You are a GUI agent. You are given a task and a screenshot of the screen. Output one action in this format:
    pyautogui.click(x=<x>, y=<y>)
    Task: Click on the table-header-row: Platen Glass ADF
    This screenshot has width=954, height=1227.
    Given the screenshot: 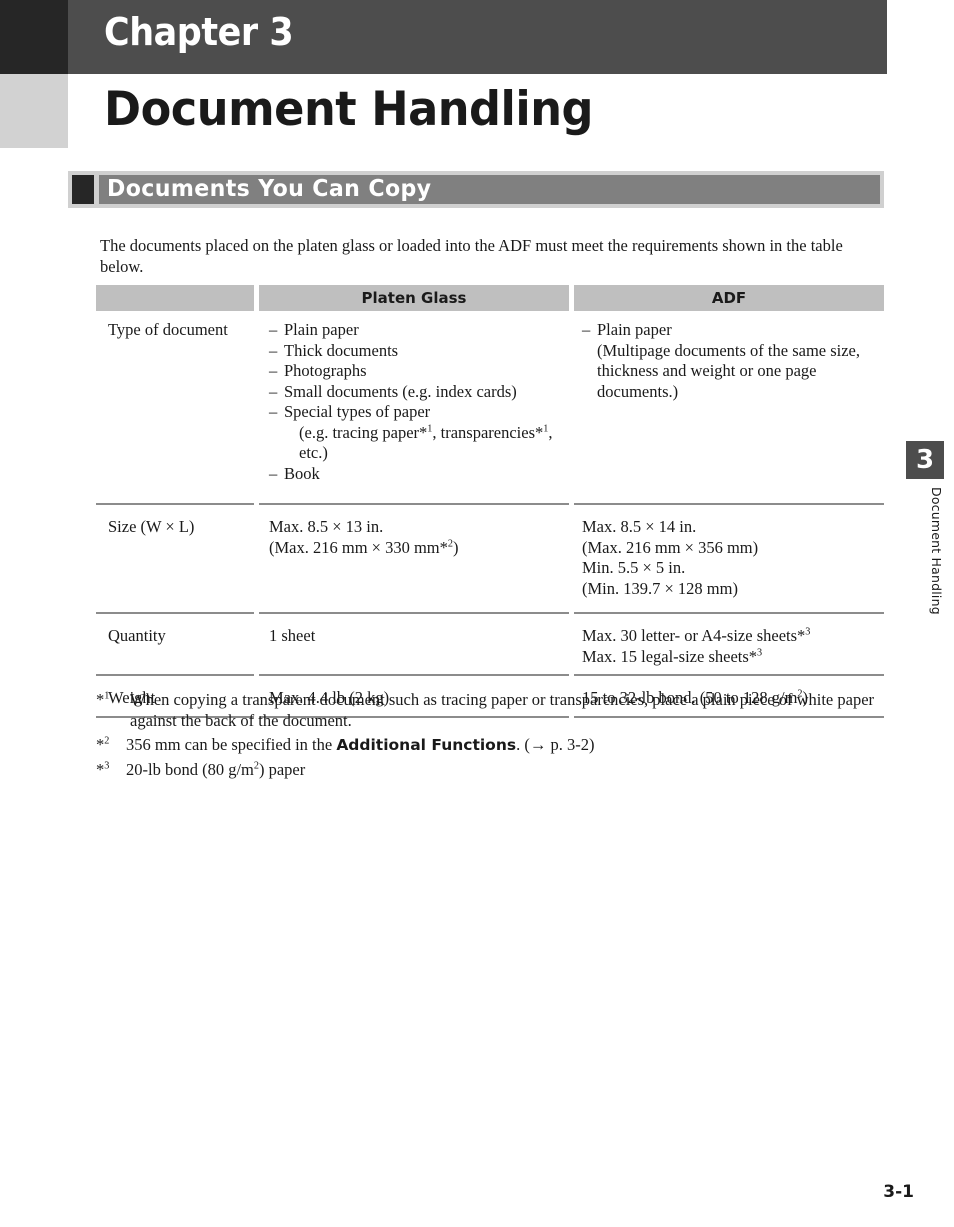 What is the action you would take?
    pyautogui.click(x=490, y=298)
    